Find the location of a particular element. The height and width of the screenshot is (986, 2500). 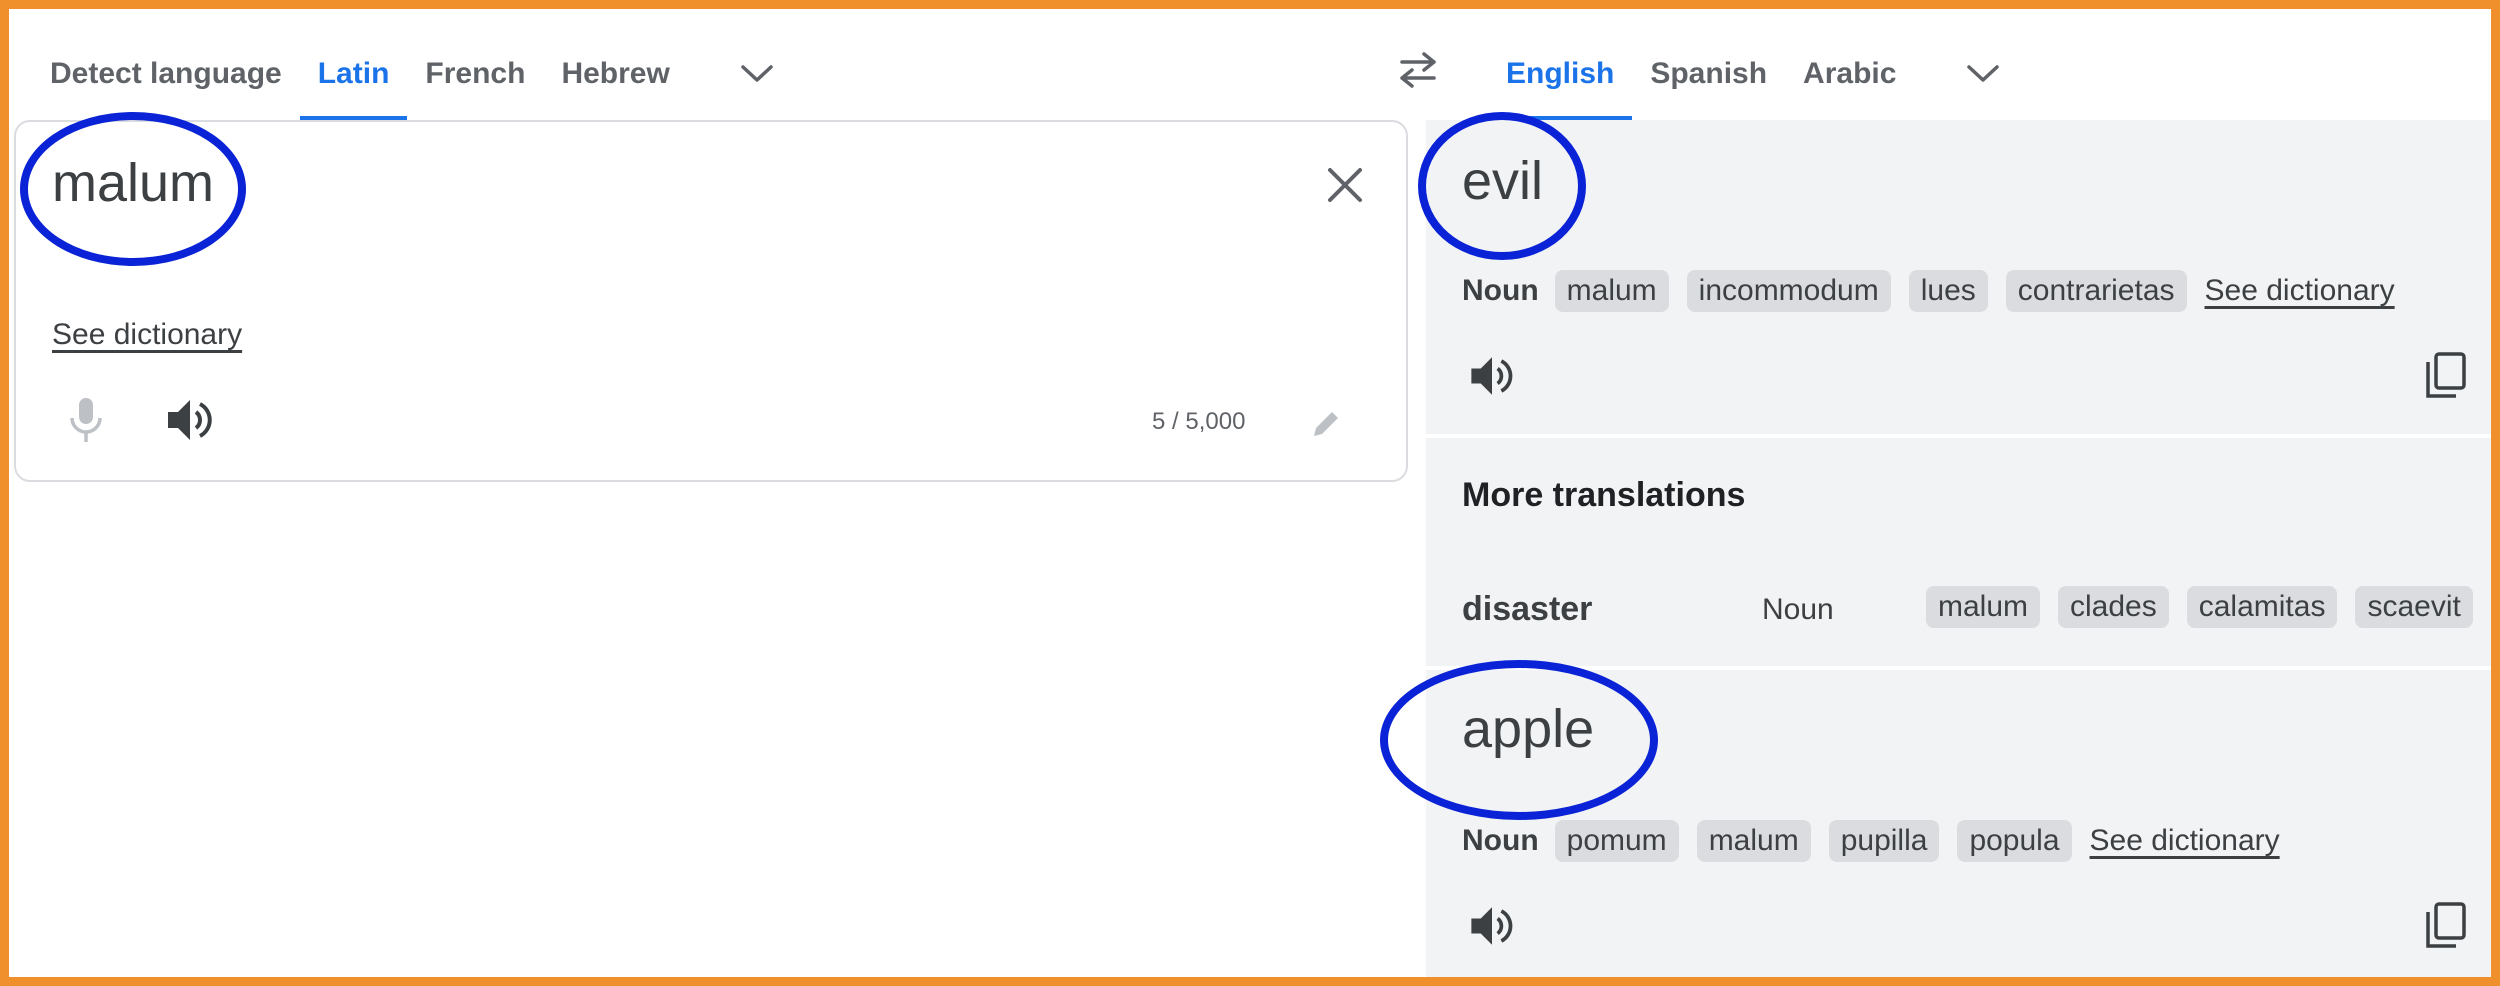

synonym-chip: clades is located at coordinates (2113, 607).